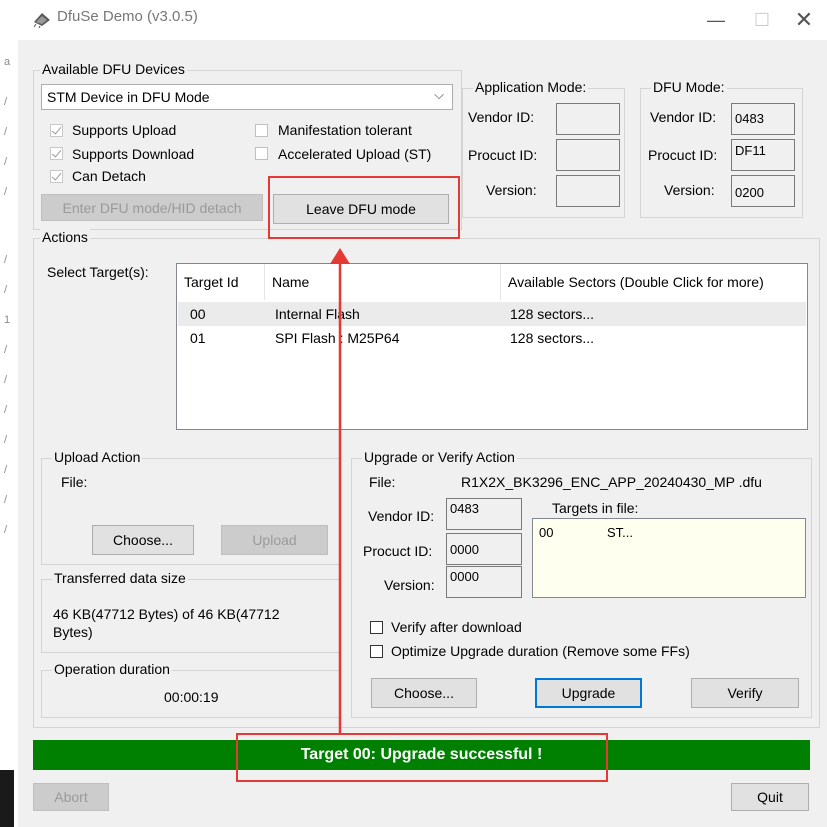 Image resolution: width=827 pixels, height=827 pixels. What do you see at coordinates (198, 314) in the screenshot?
I see `row-target-id: 00` at bounding box center [198, 314].